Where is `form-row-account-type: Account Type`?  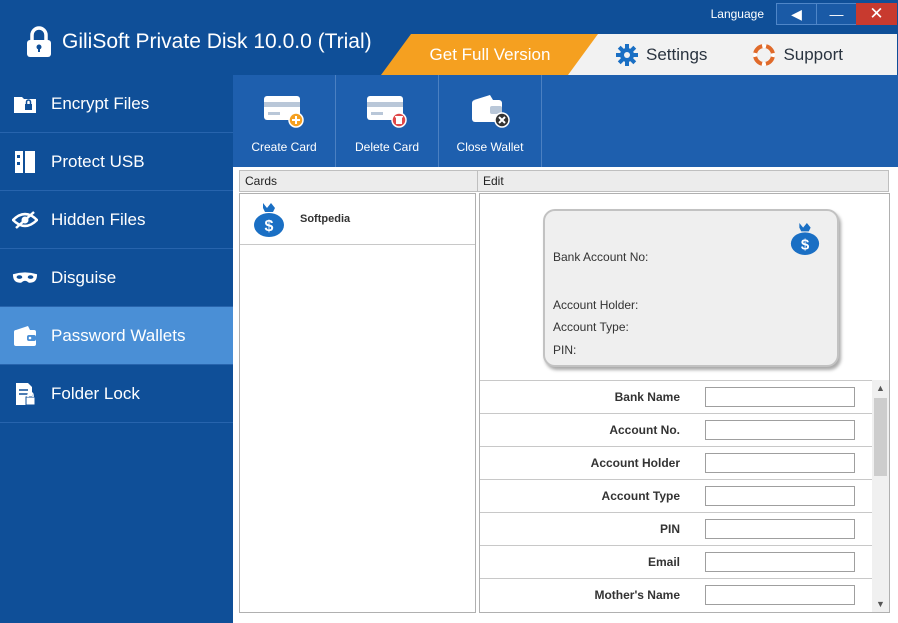
form-row-account-type: Account Type is located at coordinates (676, 495).